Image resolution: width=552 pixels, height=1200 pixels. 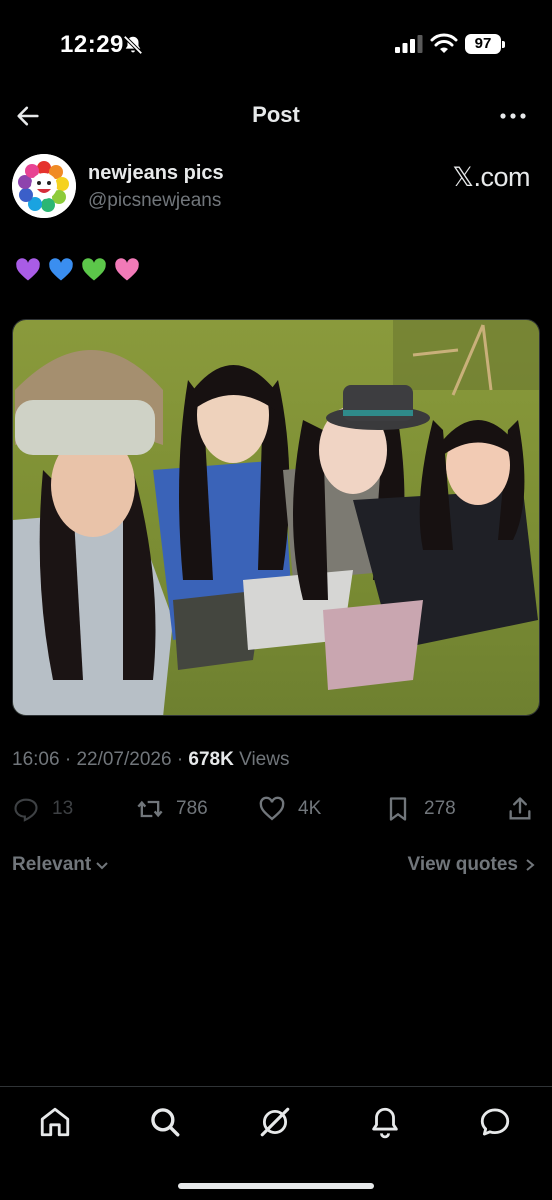 What do you see at coordinates (124, 759) in the screenshot?
I see `post-date: 22/07/2026` at bounding box center [124, 759].